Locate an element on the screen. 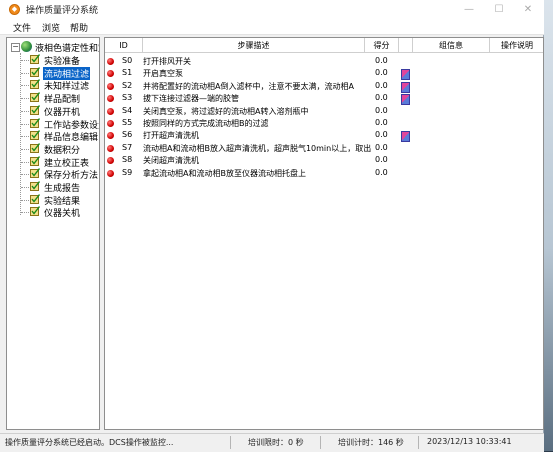  close-button: ✕ is located at coordinates (528, 9).